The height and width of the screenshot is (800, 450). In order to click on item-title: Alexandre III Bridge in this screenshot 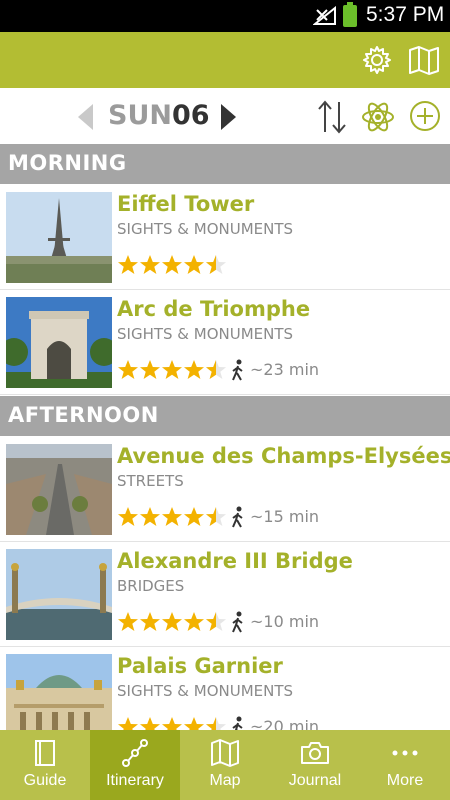, I will do `click(235, 561)`.